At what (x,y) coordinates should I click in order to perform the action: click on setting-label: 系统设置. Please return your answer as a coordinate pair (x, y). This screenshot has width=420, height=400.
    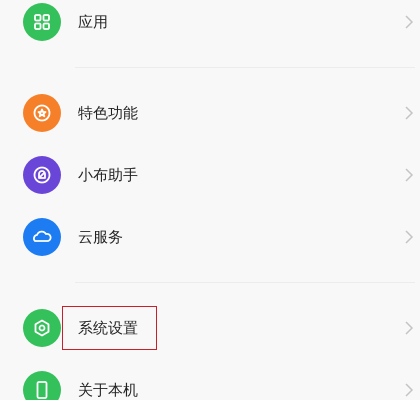
    Looking at the image, I should click on (108, 328).